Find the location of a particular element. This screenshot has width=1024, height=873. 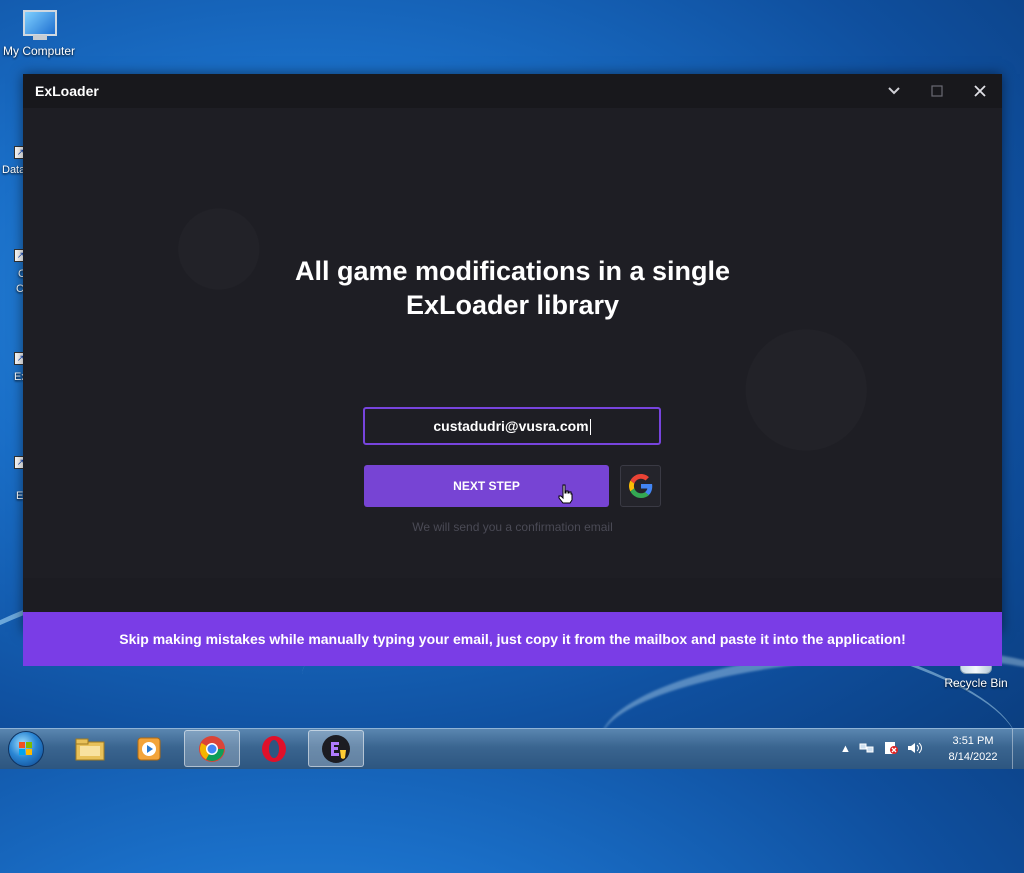

media-player-icon is located at coordinates (149, 748).